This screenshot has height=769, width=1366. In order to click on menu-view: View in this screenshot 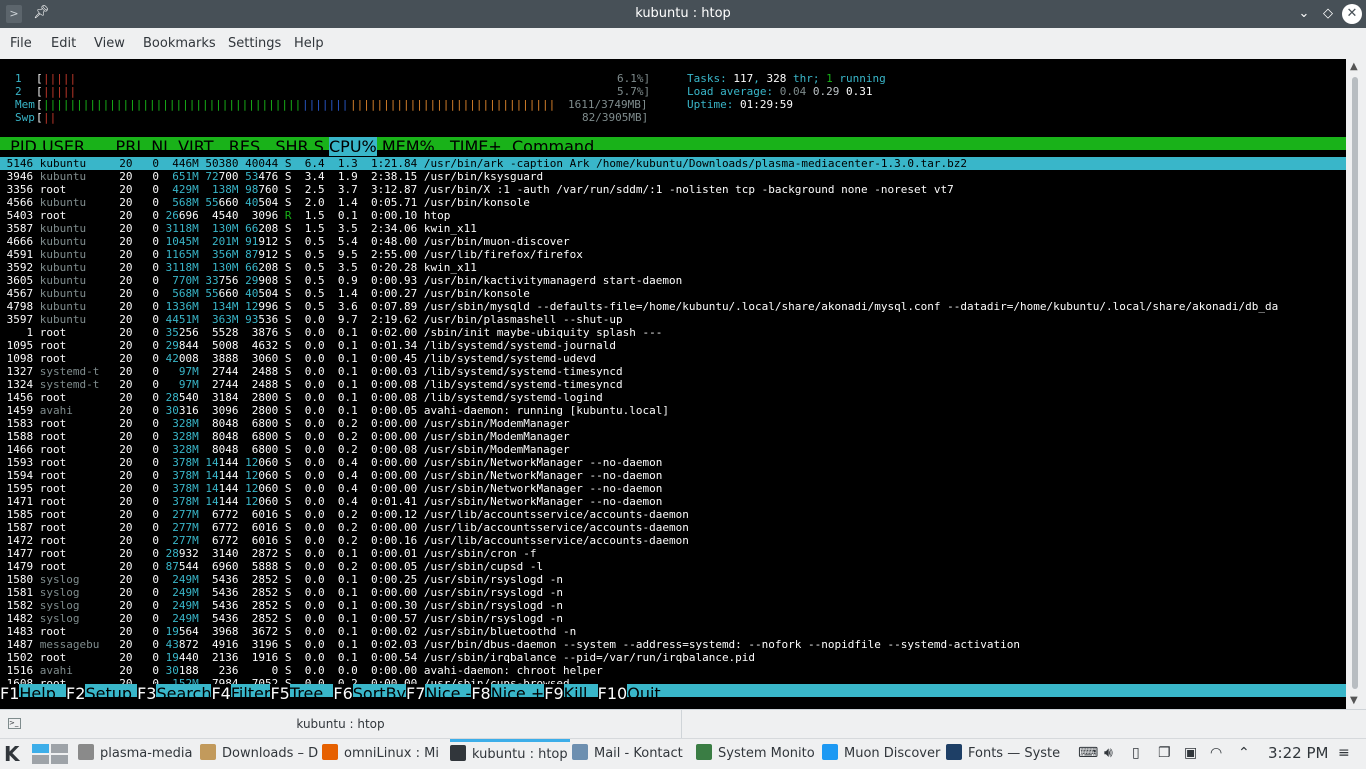, I will do `click(109, 43)`.